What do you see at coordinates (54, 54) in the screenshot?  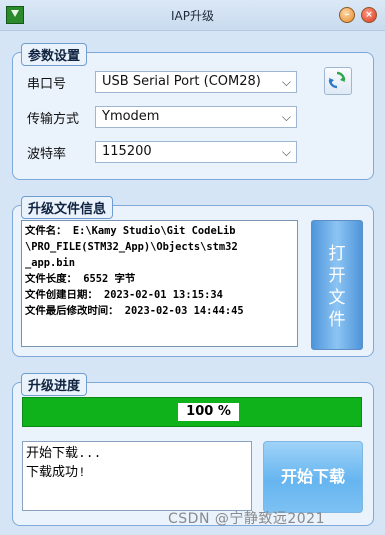 I see `params-legend: 参数设置` at bounding box center [54, 54].